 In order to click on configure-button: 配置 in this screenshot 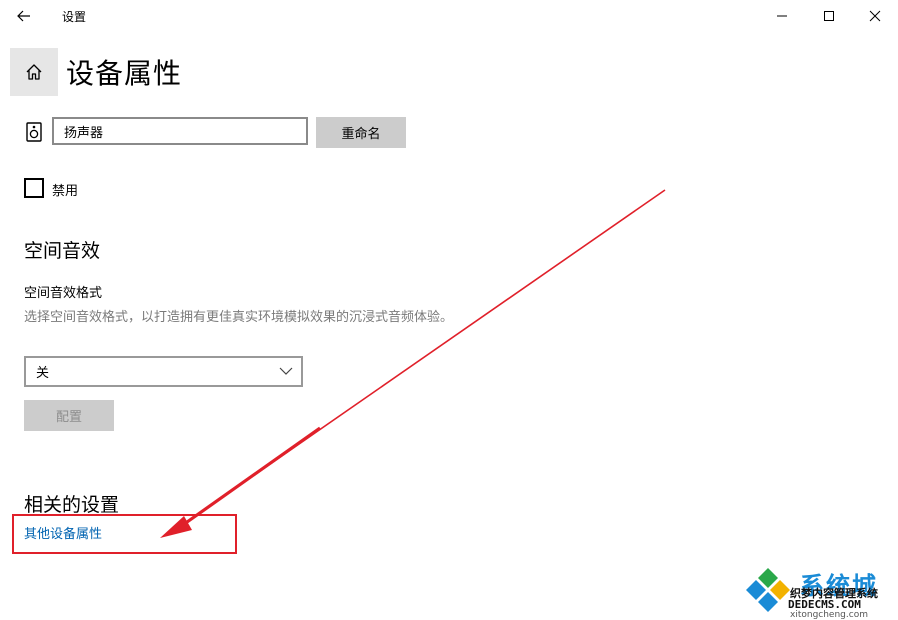, I will do `click(69, 415)`.